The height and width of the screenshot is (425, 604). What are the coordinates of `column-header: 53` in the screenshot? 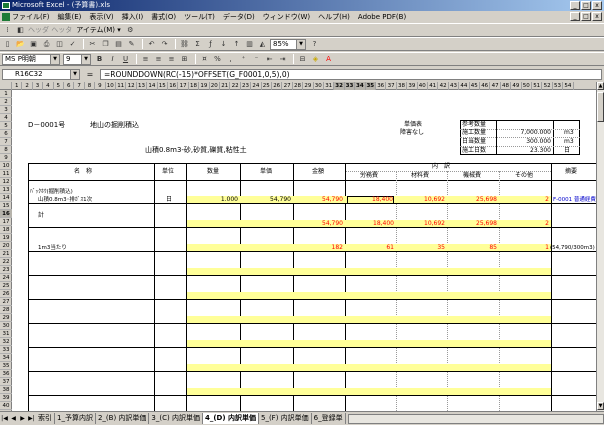 It's located at (558, 86).